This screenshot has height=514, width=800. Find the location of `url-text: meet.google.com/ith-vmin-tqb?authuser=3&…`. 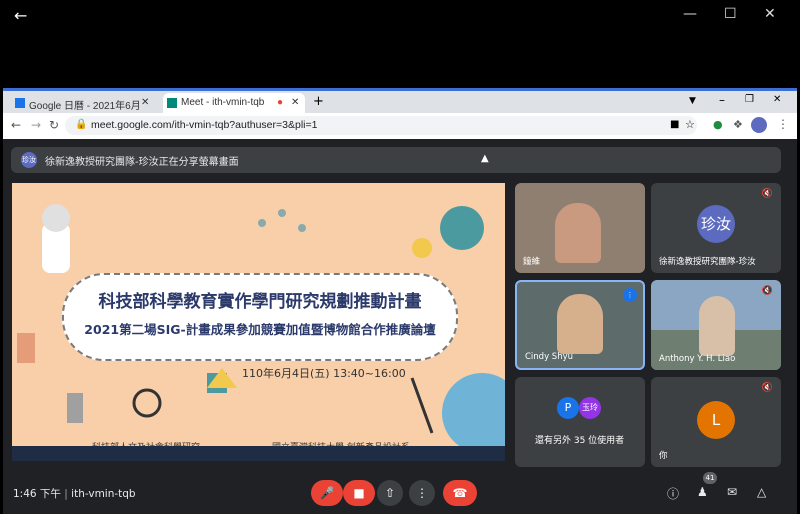

url-text: meet.google.com/ith-vmin-tqb?authuser=3&… is located at coordinates (204, 125).